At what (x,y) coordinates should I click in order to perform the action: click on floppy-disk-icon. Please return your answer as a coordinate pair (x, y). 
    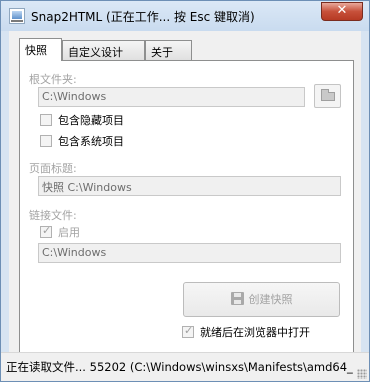
    Looking at the image, I should click on (237, 298).